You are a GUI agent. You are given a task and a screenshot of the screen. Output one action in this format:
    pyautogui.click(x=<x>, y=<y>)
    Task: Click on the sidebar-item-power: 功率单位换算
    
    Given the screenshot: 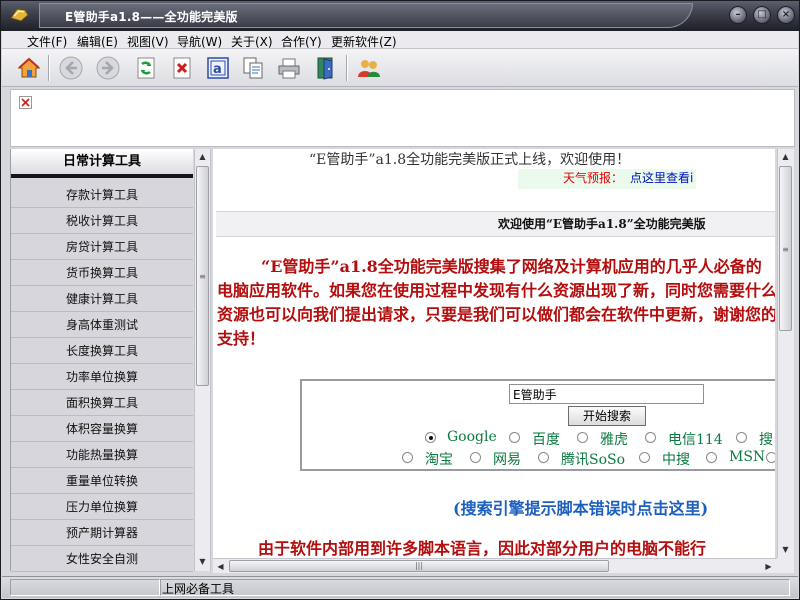 What is the action you would take?
    pyautogui.click(x=102, y=377)
    